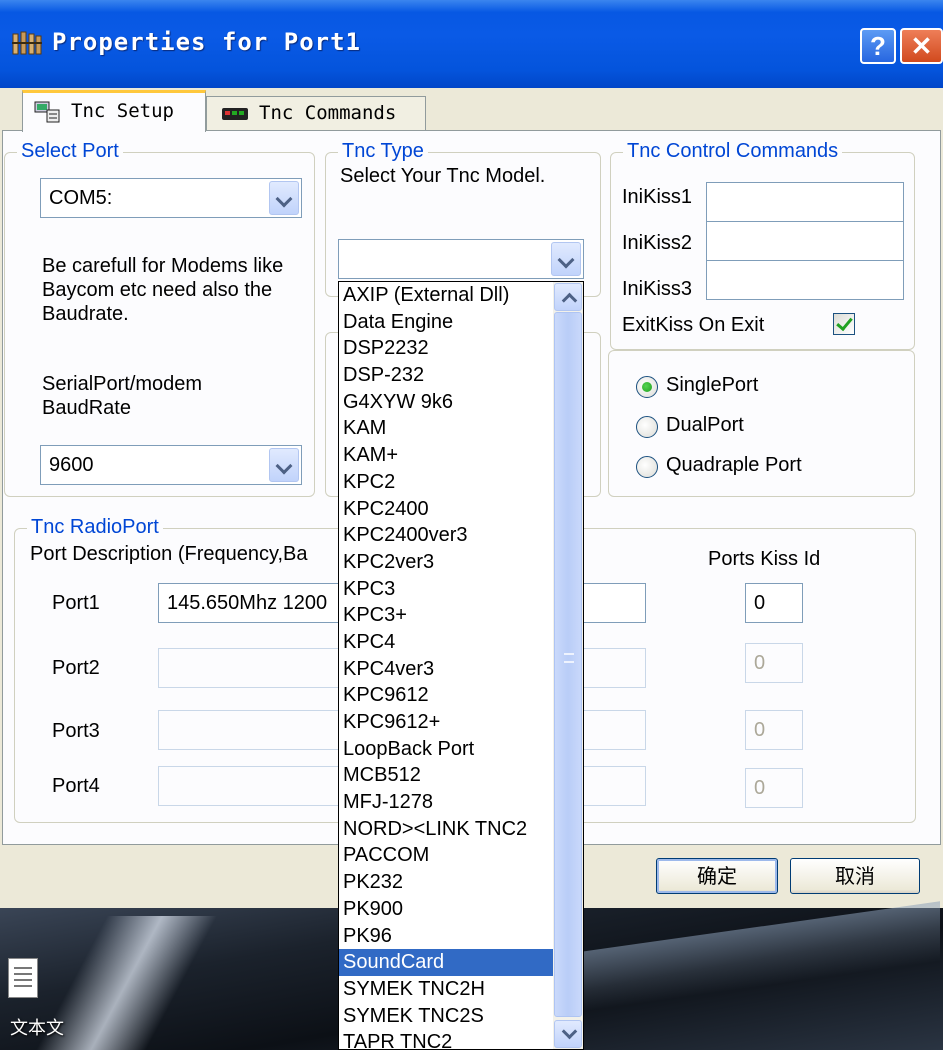  I want to click on tnc-model-option: SYMEK TNC2S, so click(446, 1016).